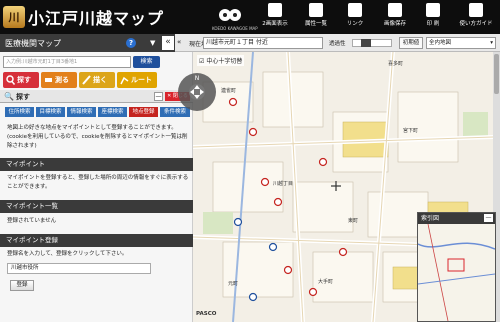 This screenshot has width=500, height=322. What do you see at coordinates (275, 24) in the screenshot?
I see `split-view-label: 2画面表示` at bounding box center [275, 24].